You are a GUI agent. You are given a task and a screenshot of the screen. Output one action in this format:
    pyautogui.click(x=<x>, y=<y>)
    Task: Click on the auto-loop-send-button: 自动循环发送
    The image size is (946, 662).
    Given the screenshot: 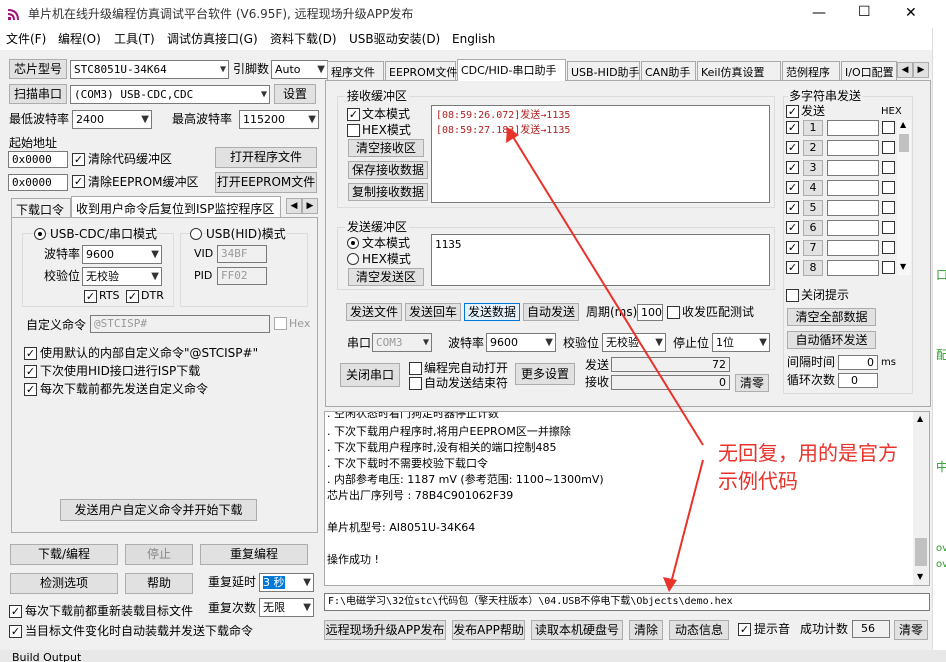 What is the action you would take?
    pyautogui.click(x=831, y=340)
    